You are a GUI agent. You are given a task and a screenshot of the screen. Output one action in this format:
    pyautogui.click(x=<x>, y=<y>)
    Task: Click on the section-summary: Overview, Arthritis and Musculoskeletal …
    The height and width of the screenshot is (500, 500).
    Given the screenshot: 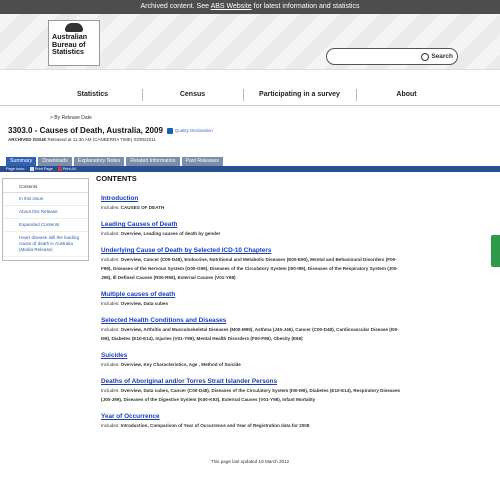 What is the action you would take?
    pyautogui.click(x=250, y=334)
    